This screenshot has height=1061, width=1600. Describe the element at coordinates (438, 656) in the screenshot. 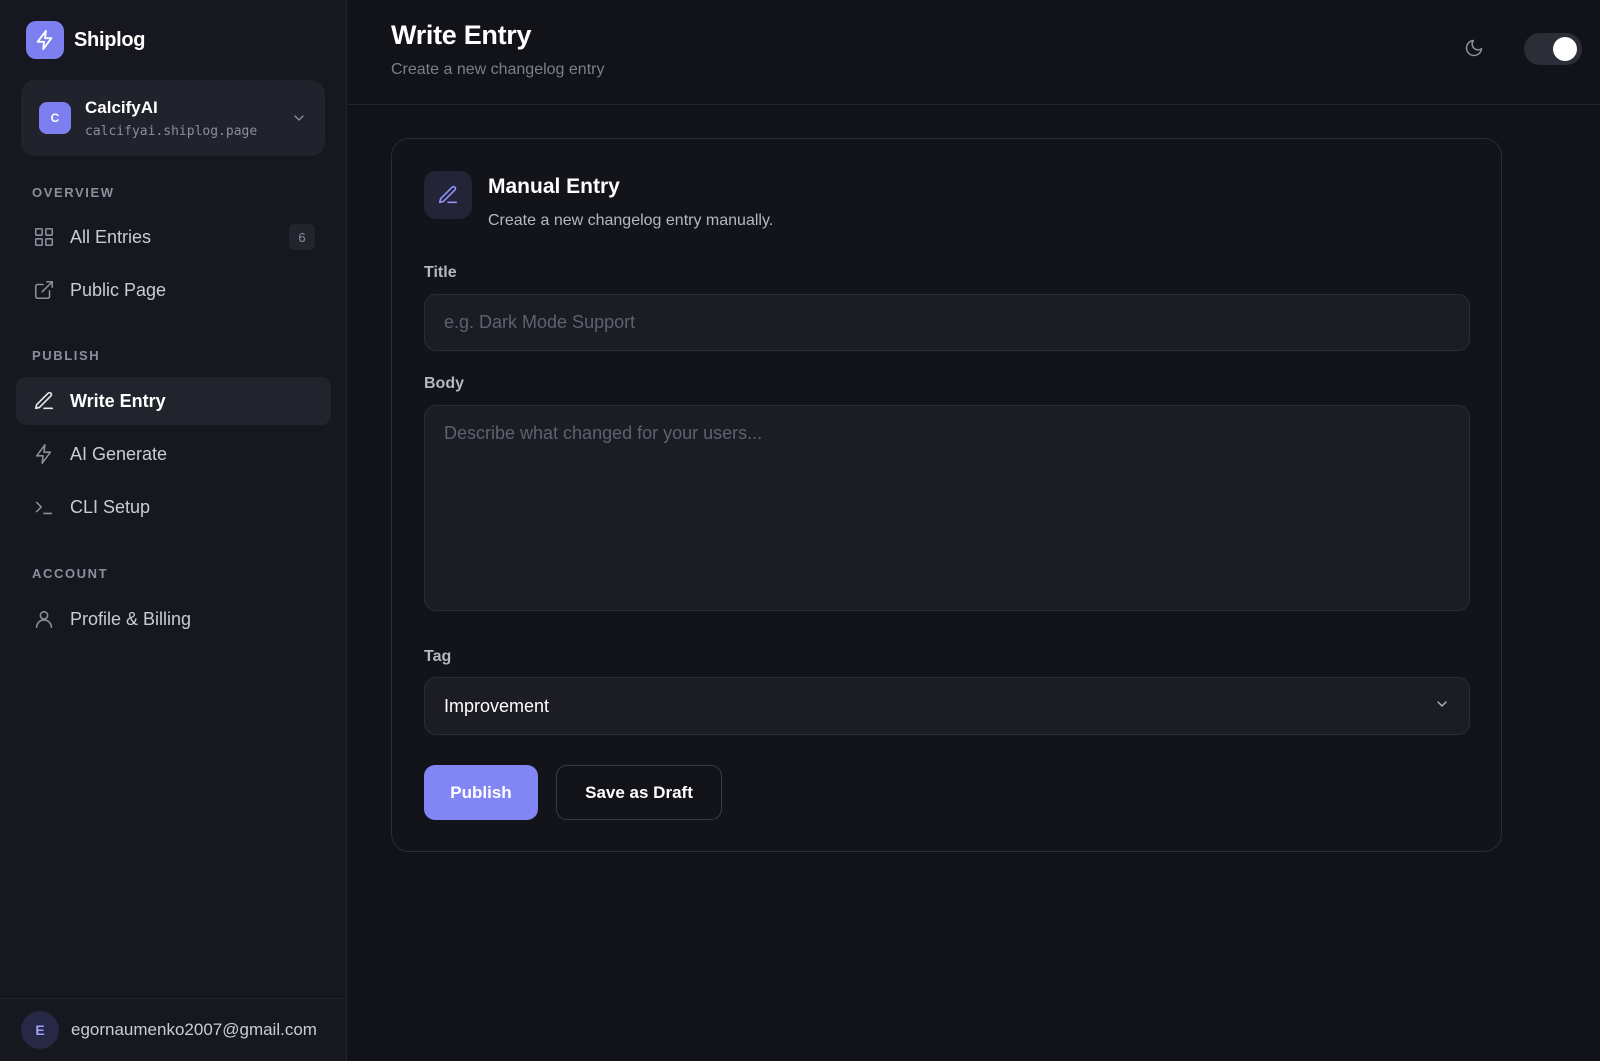

I see `tag-label: Tag` at that location.